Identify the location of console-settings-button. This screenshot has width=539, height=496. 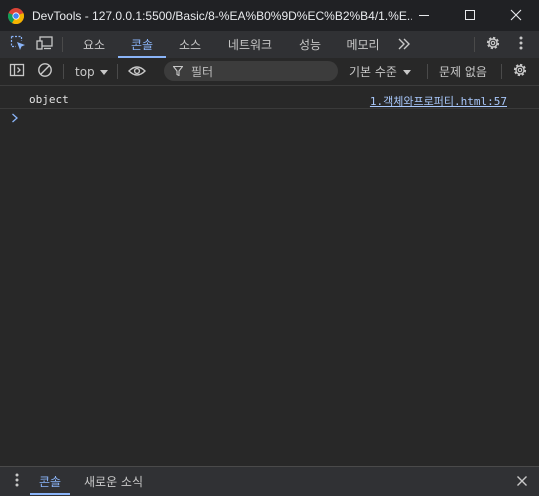
(520, 71).